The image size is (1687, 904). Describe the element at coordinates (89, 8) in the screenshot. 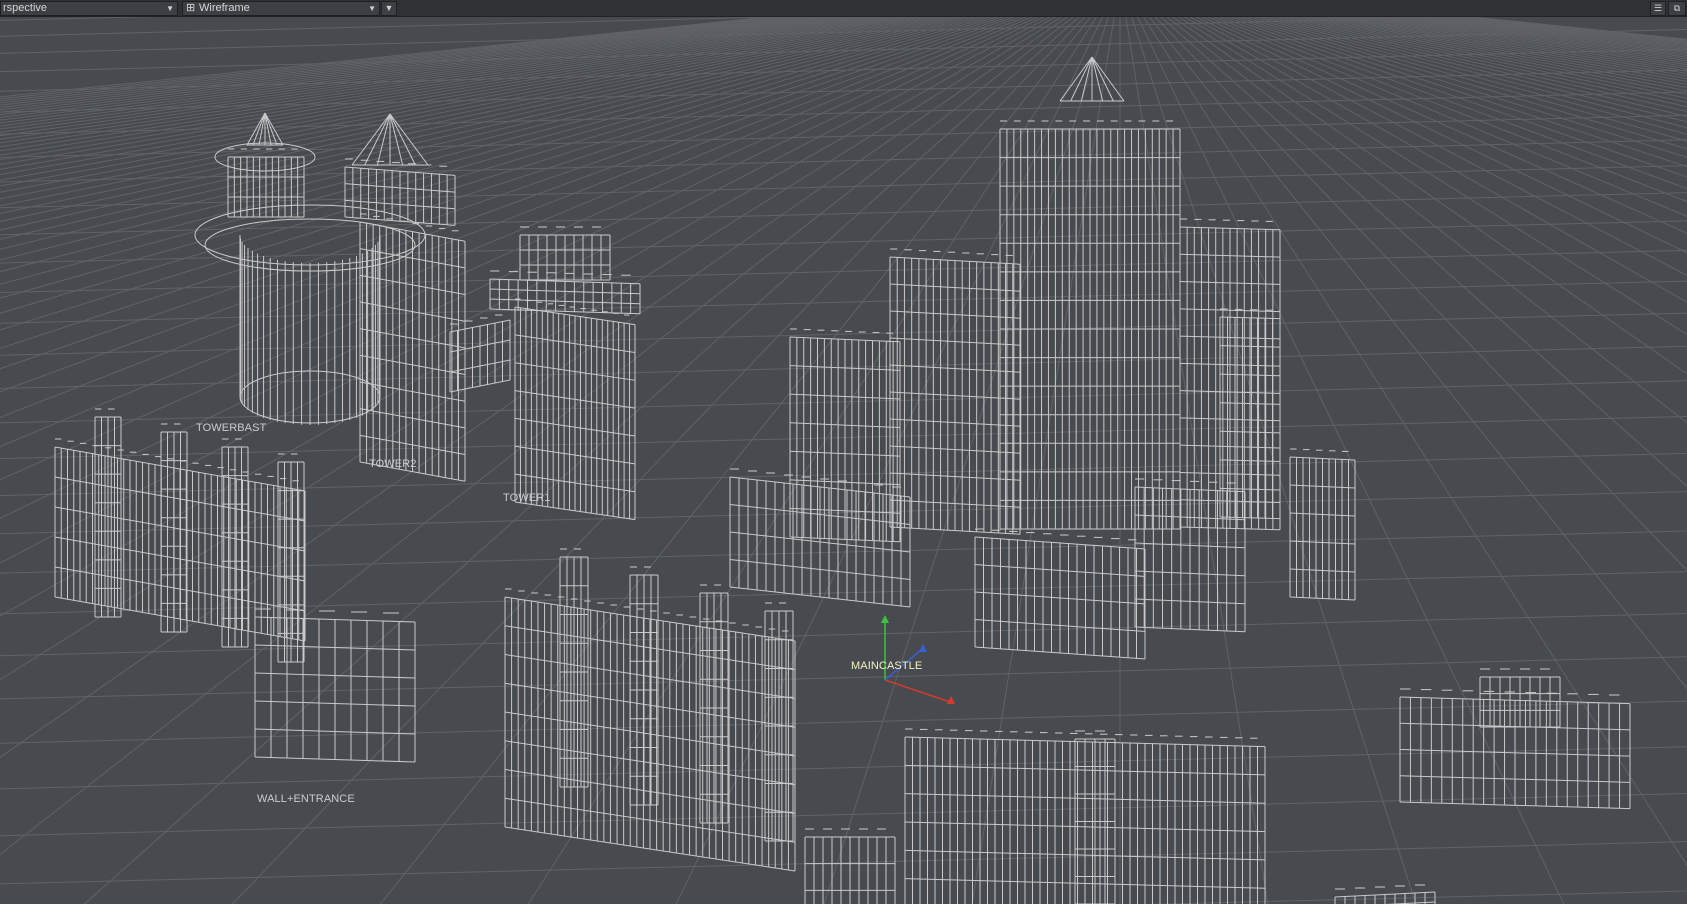

I see `view-mode-dropdown: rspective ▼` at that location.